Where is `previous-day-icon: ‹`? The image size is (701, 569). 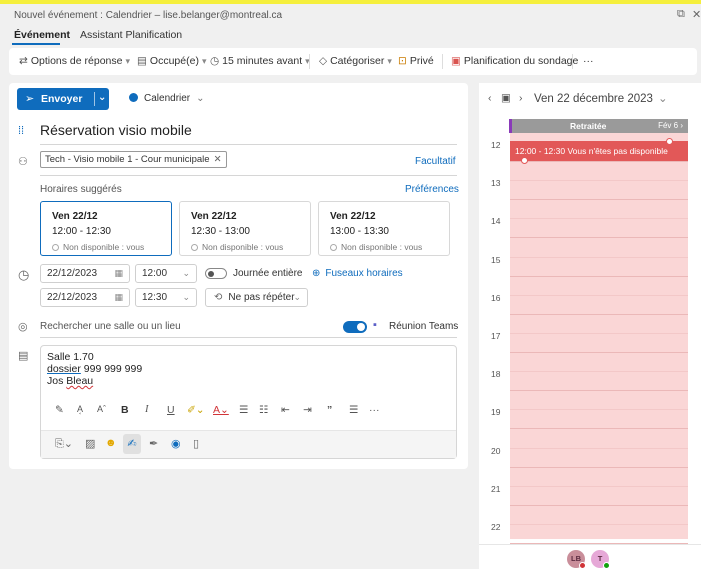
previous-day-icon: ‹ is located at coordinates (490, 98).